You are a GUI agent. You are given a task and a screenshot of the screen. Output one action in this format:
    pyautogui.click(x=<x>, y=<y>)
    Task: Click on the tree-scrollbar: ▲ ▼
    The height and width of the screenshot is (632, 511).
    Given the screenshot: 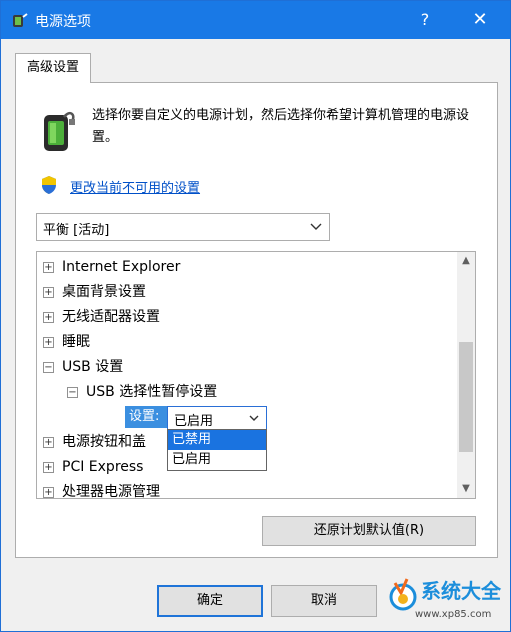 What is the action you would take?
    pyautogui.click(x=466, y=375)
    